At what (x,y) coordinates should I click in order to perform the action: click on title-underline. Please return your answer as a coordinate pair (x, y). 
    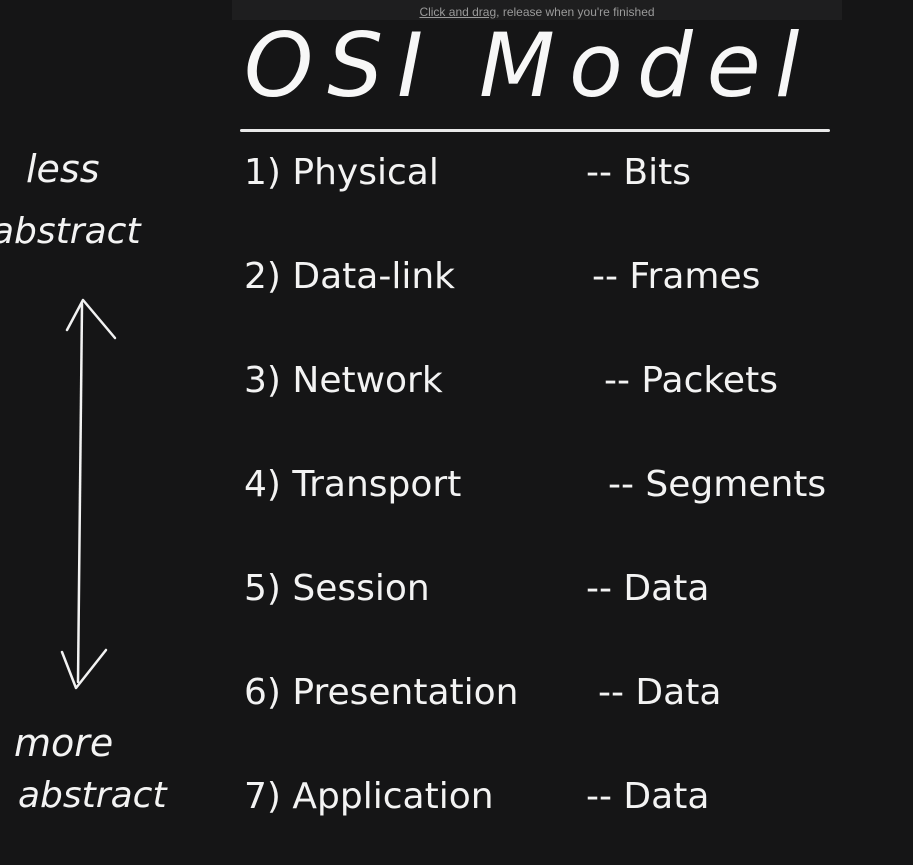
    Looking at the image, I should click on (535, 130).